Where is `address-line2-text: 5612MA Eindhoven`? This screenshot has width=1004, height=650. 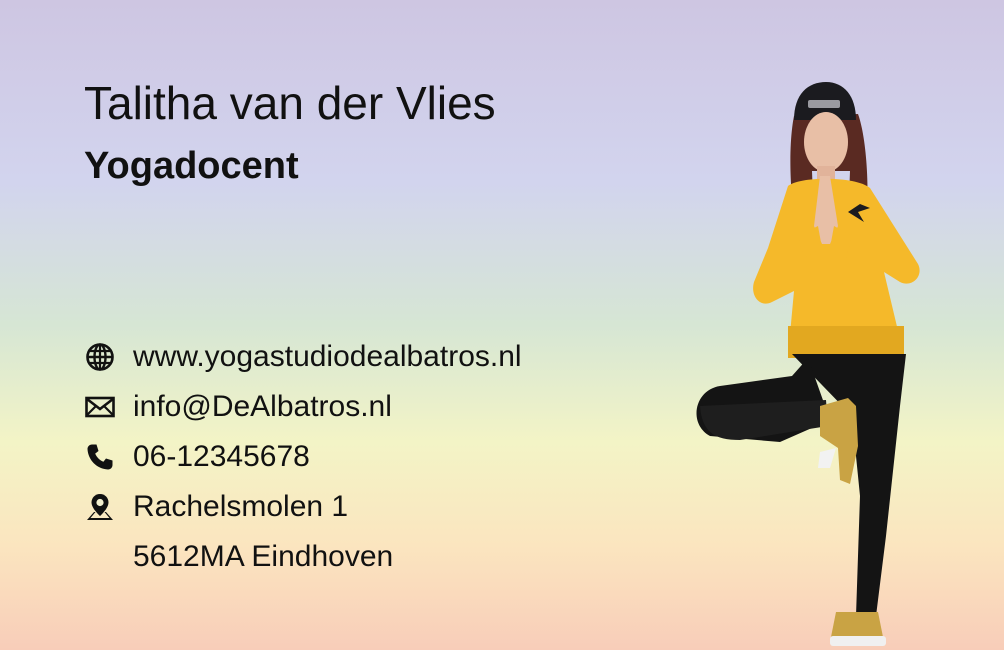
address-line2-text: 5612MA Eindhoven is located at coordinates (263, 556).